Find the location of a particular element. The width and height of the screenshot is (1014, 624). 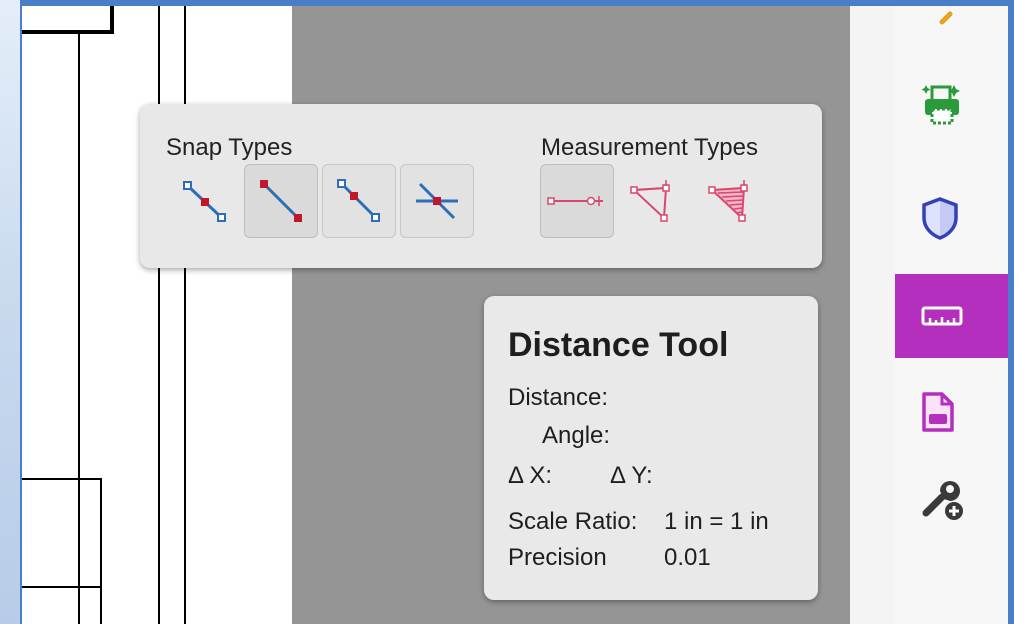

snap-path-button is located at coordinates (359, 201).